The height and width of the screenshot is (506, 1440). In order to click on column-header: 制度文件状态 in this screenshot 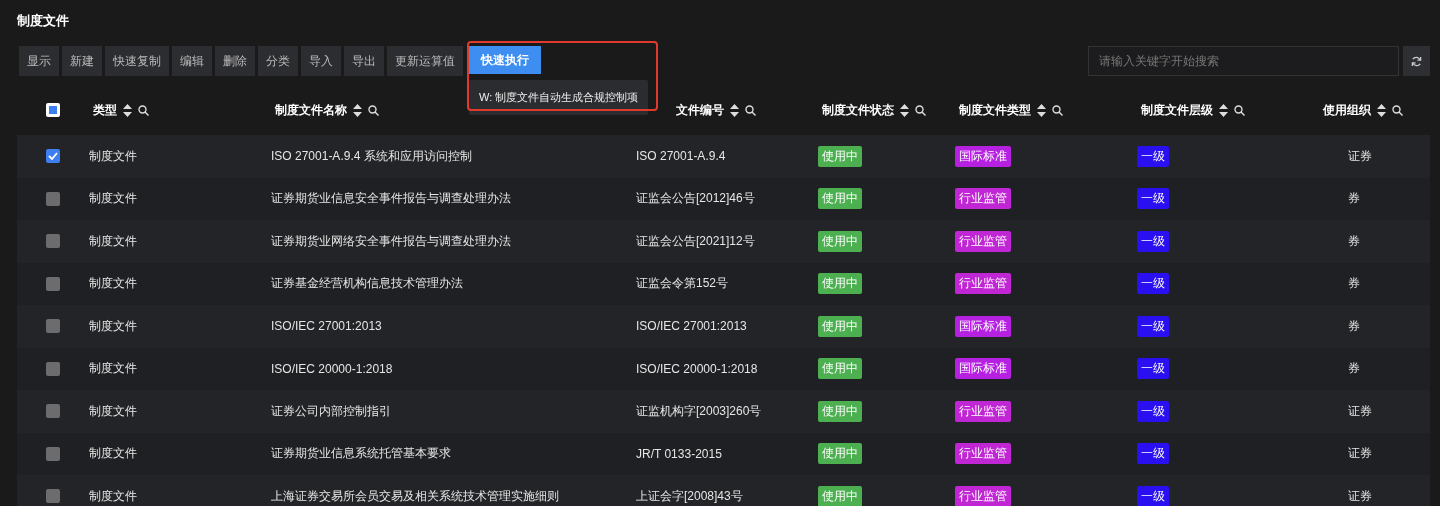, I will do `click(858, 110)`.